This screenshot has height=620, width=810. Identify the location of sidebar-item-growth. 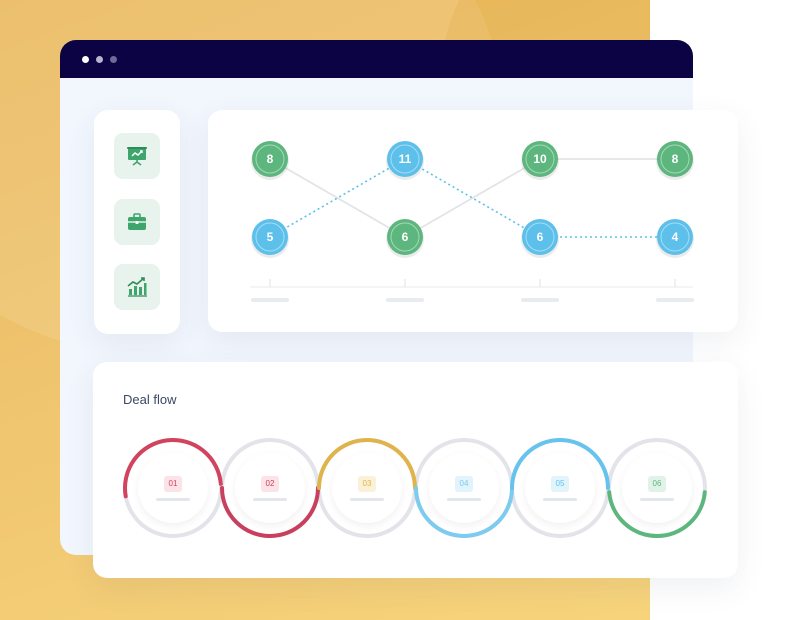
(137, 287).